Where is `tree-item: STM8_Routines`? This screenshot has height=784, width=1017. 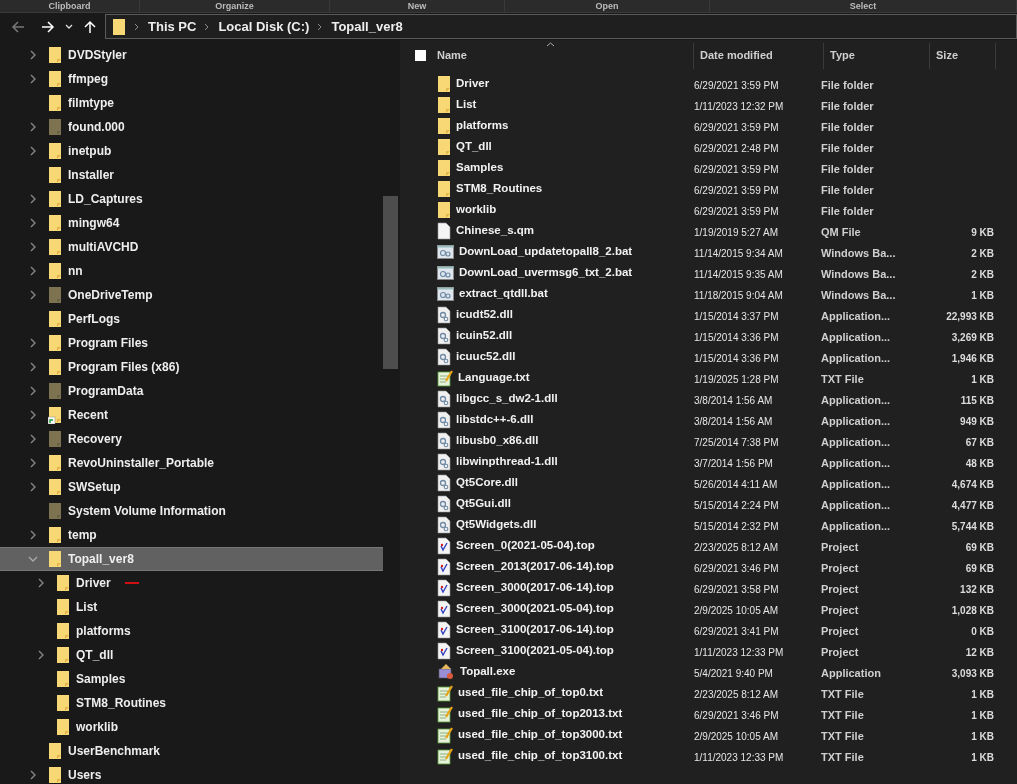
tree-item: STM8_Routines is located at coordinates (191, 703).